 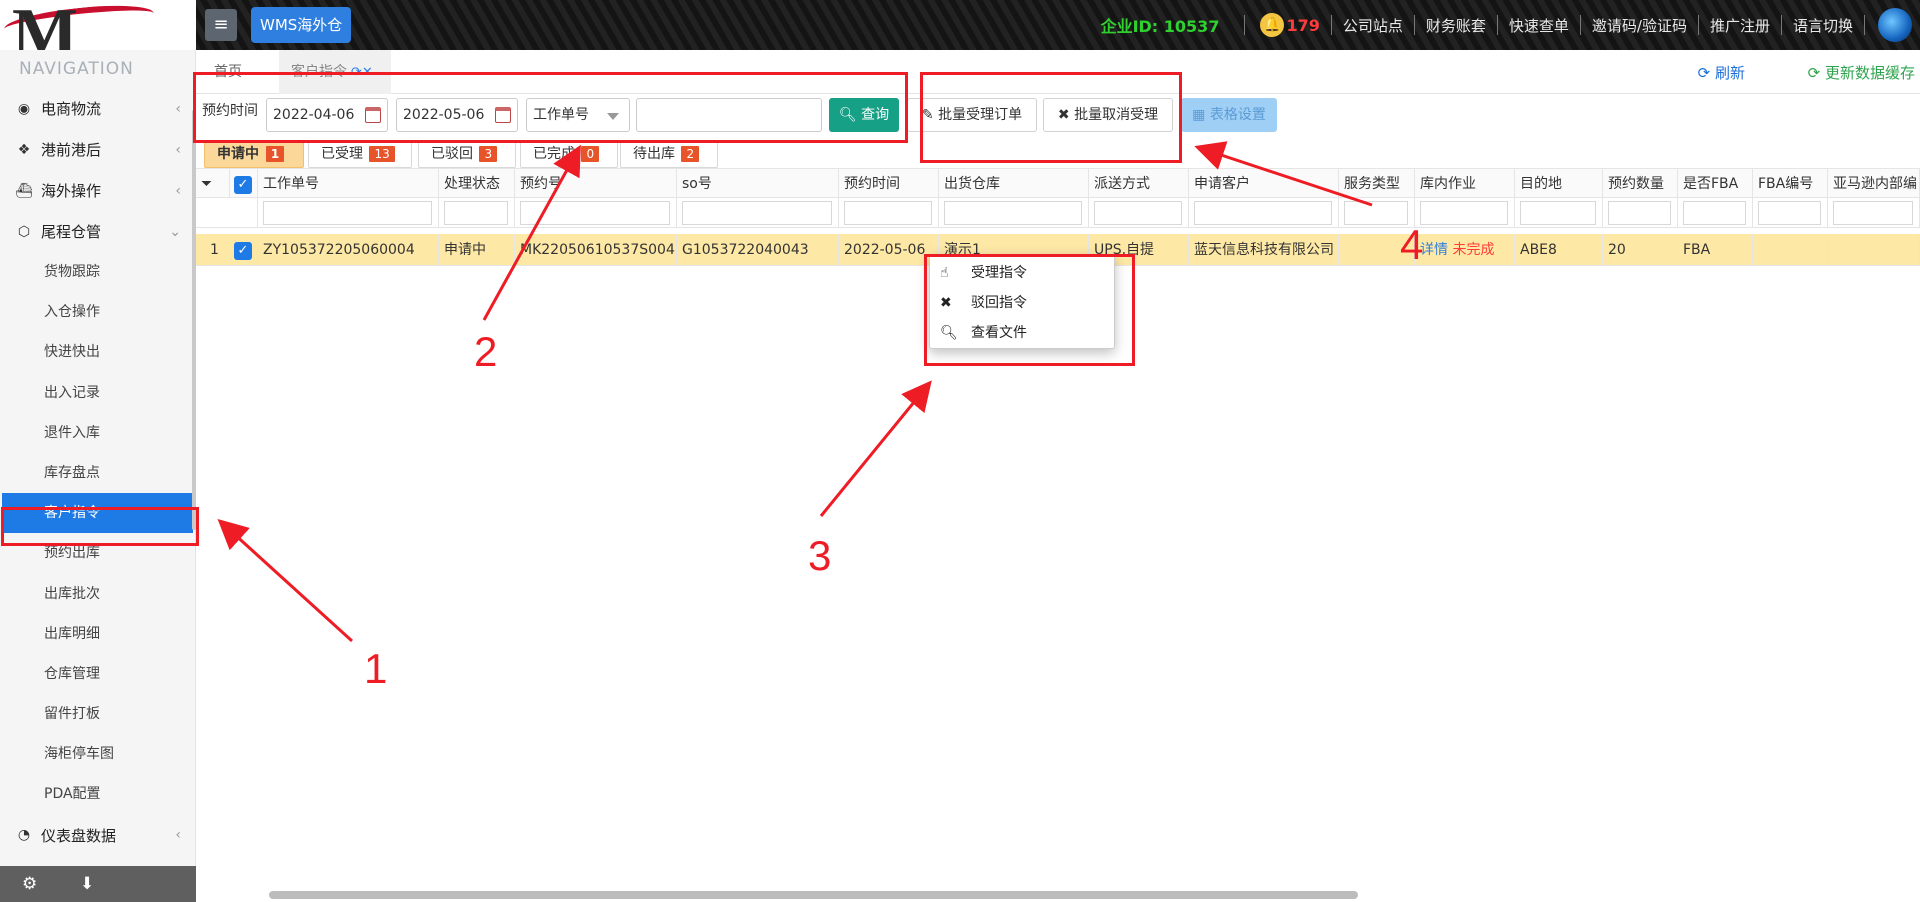 What do you see at coordinates (376, 668) in the screenshot?
I see `annotation-number: 1` at bounding box center [376, 668].